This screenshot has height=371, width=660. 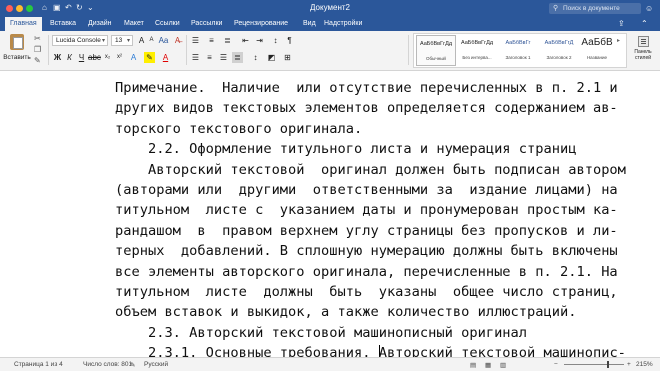 What do you see at coordinates (80, 40) in the screenshot?
I see `font-name-dropdown: Lucida Console ▾` at bounding box center [80, 40].